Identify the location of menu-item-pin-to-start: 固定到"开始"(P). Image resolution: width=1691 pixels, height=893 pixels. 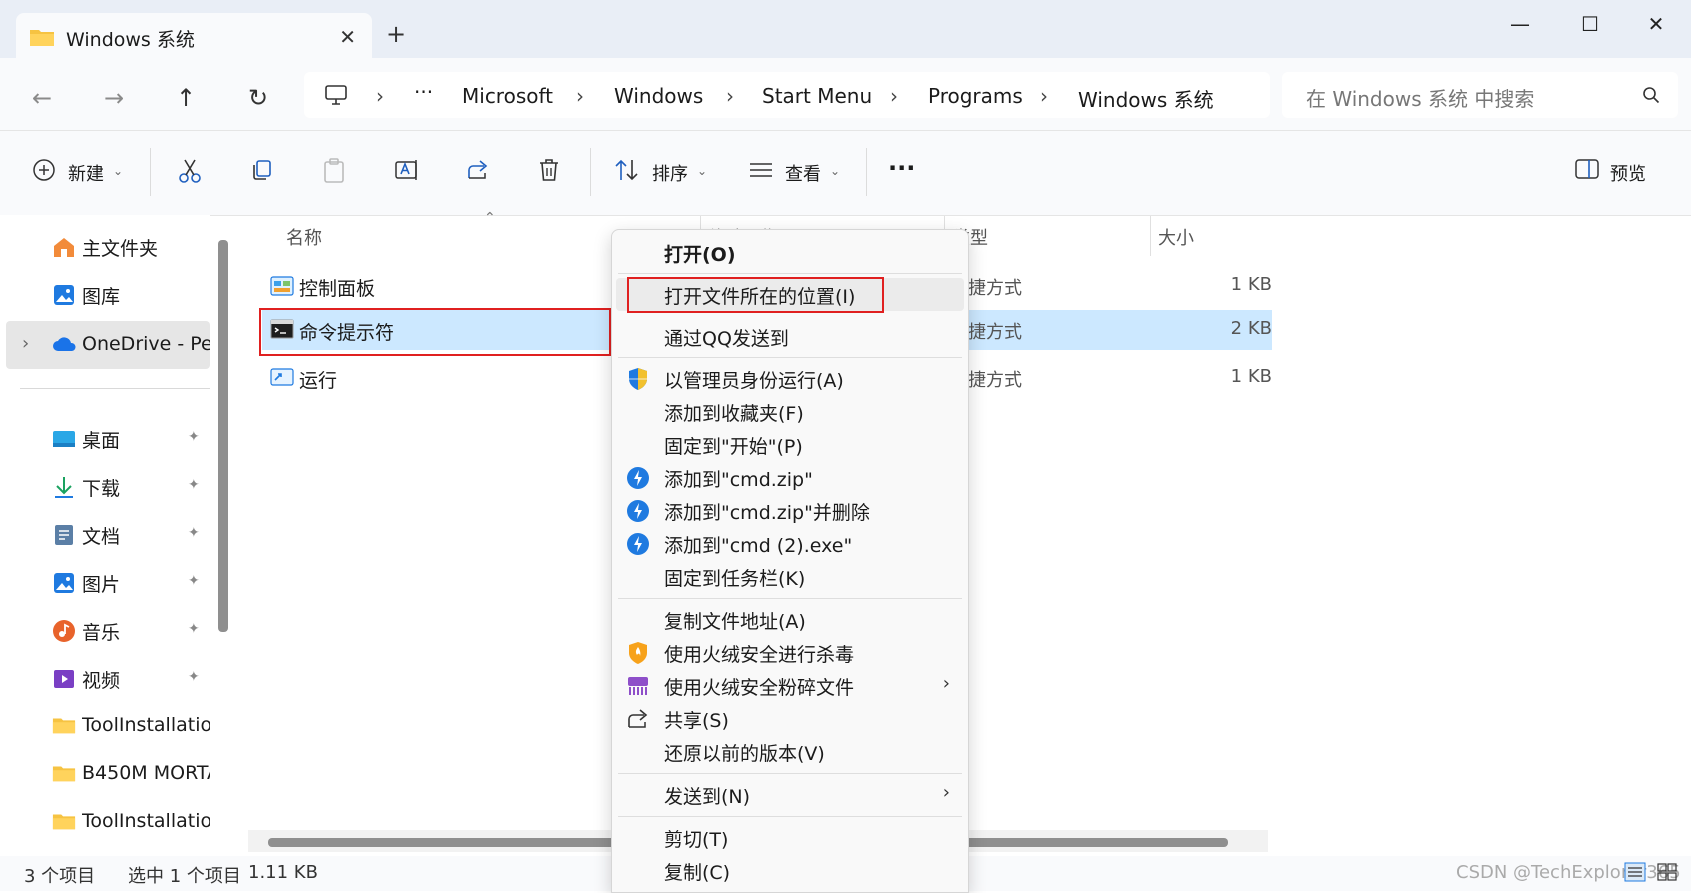
(790, 444).